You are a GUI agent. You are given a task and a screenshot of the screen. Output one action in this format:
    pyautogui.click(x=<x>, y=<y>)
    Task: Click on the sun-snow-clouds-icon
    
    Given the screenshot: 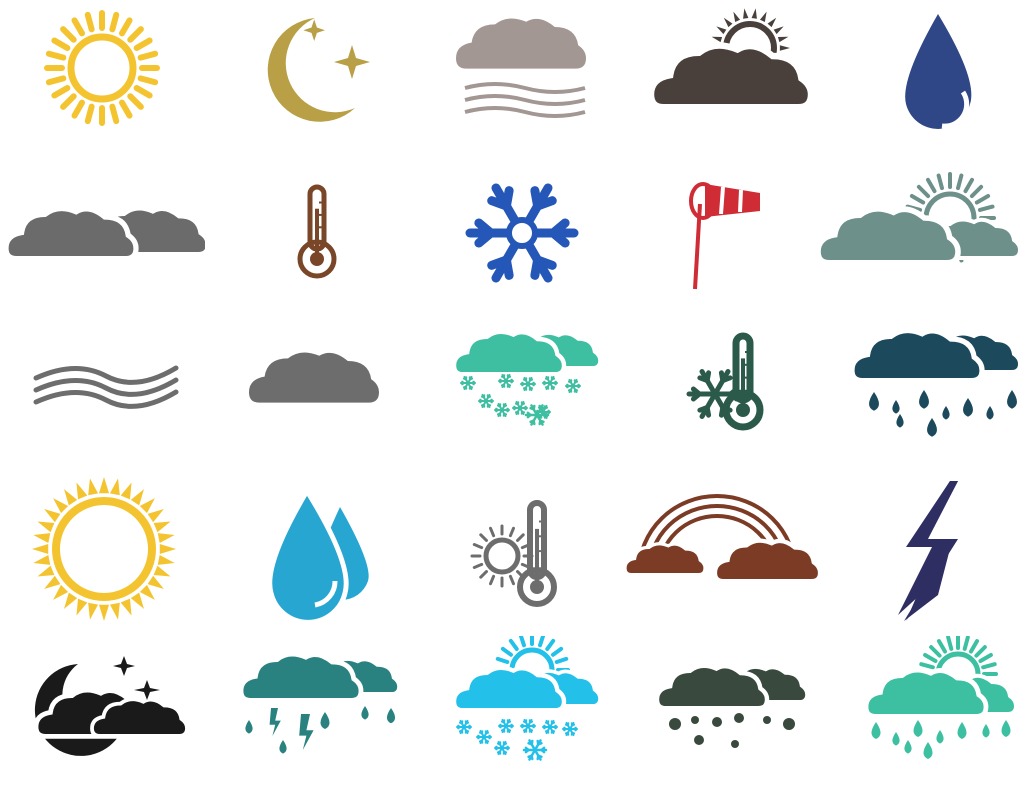 What is the action you would take?
    pyautogui.click(x=512, y=715)
    